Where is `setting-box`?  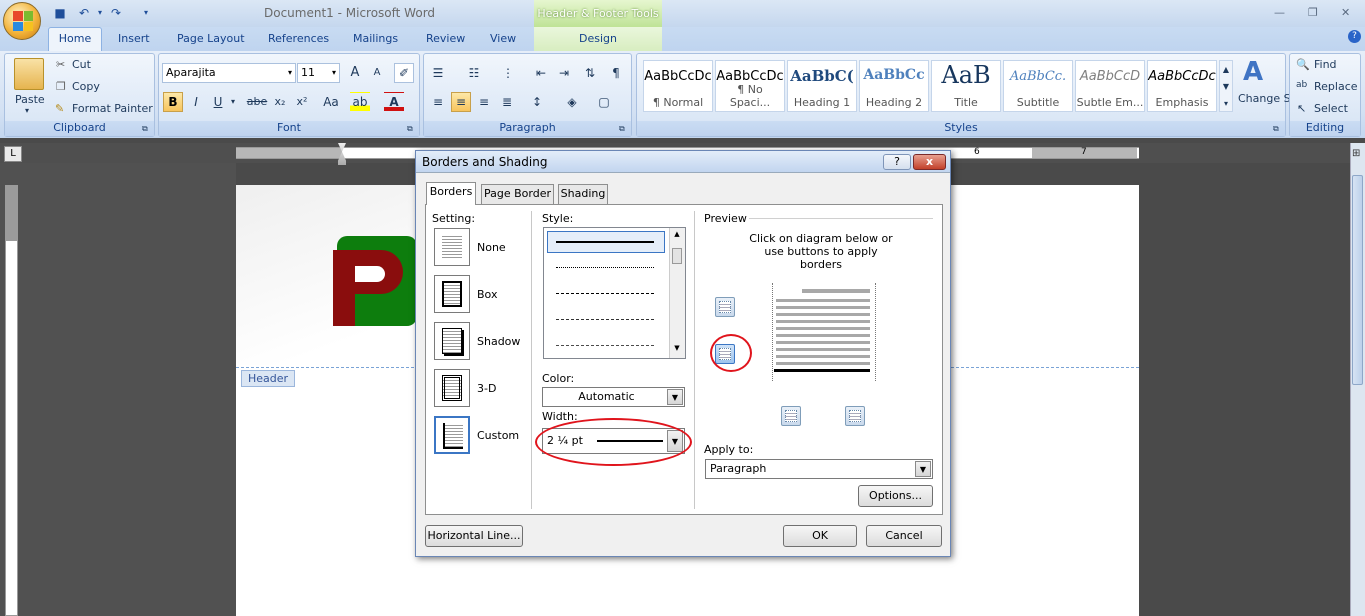
setting-box is located at coordinates (452, 294).